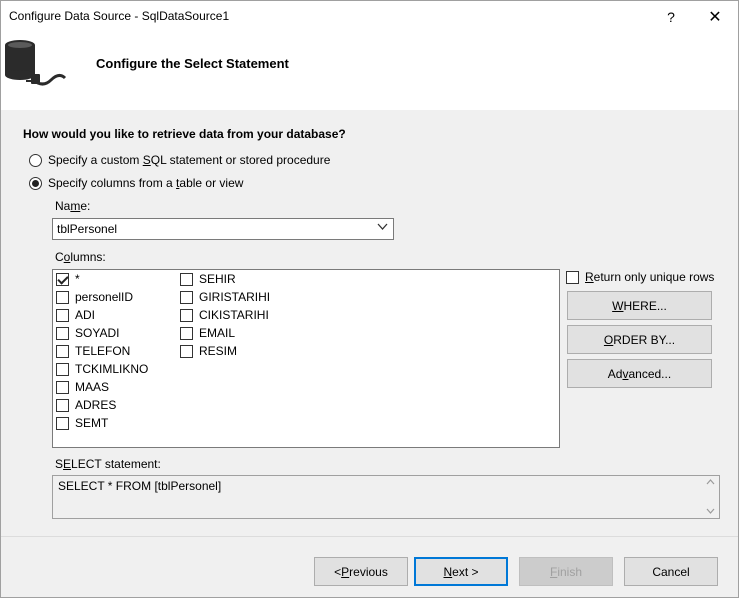  What do you see at coordinates (119, 16) in the screenshot?
I see `window-title: Configure Data Source - SqlDataSource1` at bounding box center [119, 16].